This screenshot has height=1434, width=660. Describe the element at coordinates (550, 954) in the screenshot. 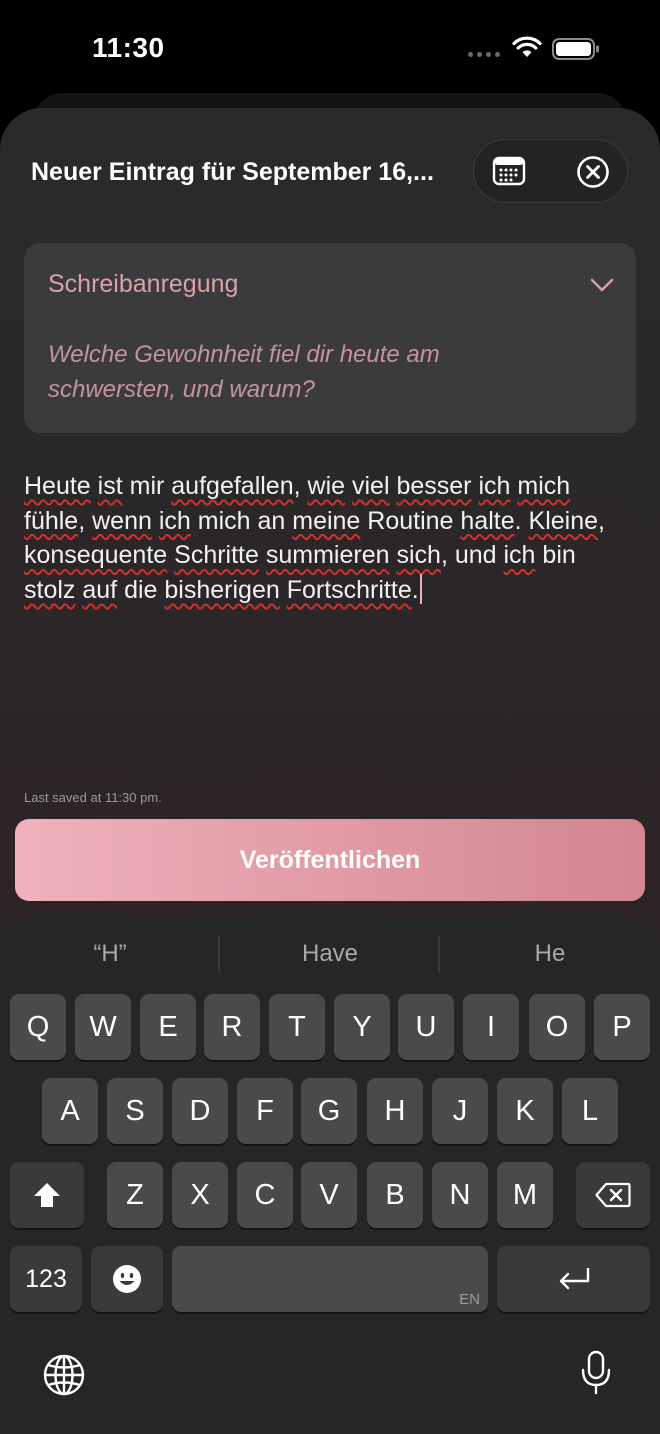

I see `suggestion-3: He` at that location.